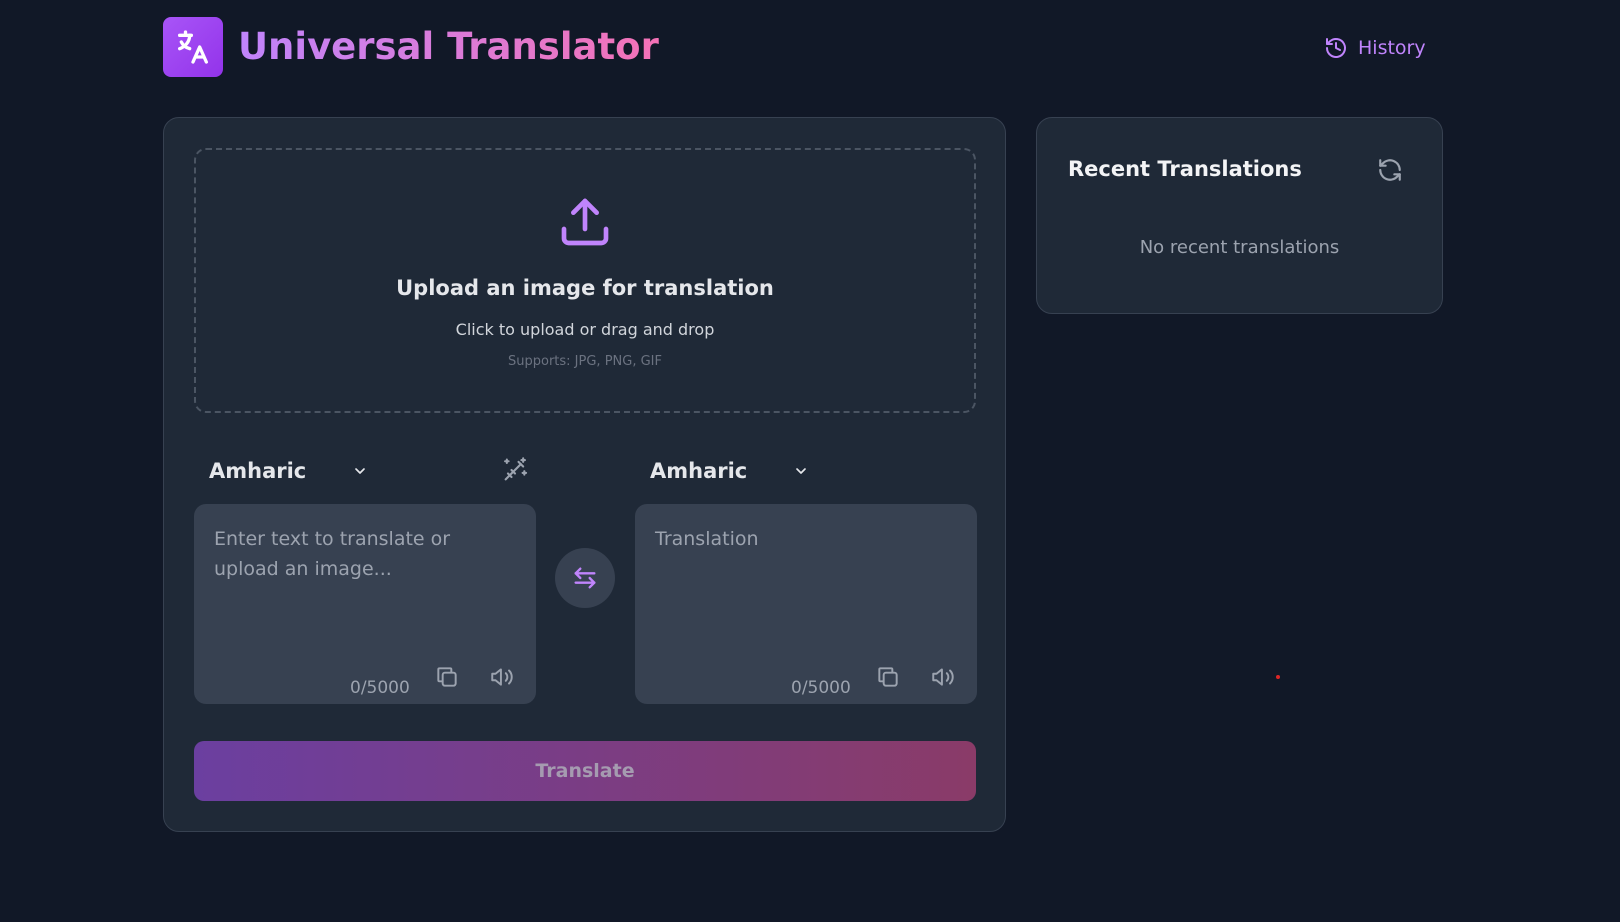 The width and height of the screenshot is (1620, 922). What do you see at coordinates (821, 688) in the screenshot?
I see `target-char-count: 0/5000` at bounding box center [821, 688].